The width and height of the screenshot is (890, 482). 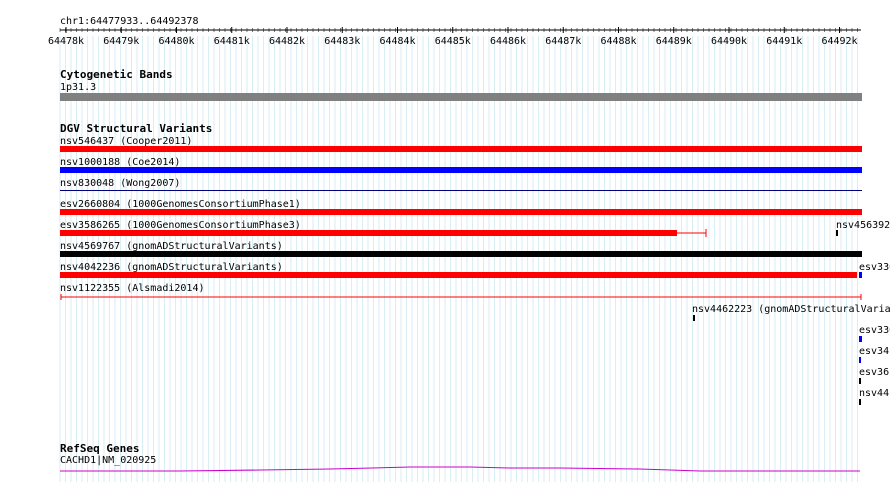 What do you see at coordinates (461, 190) in the screenshot?
I see `variant-bar-nsv830048` at bounding box center [461, 190].